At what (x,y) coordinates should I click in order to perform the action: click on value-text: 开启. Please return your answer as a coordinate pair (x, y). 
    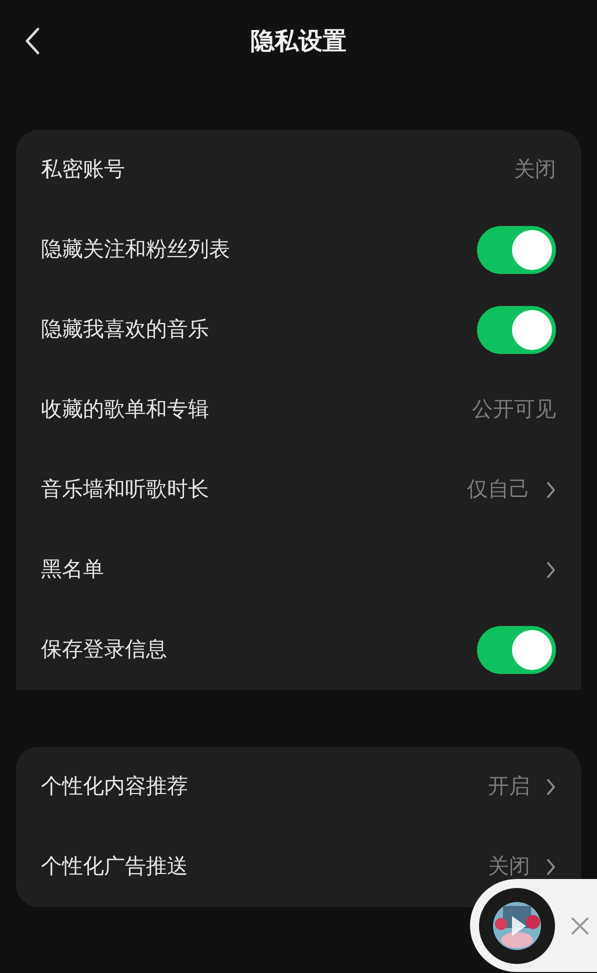
    Looking at the image, I should click on (509, 786).